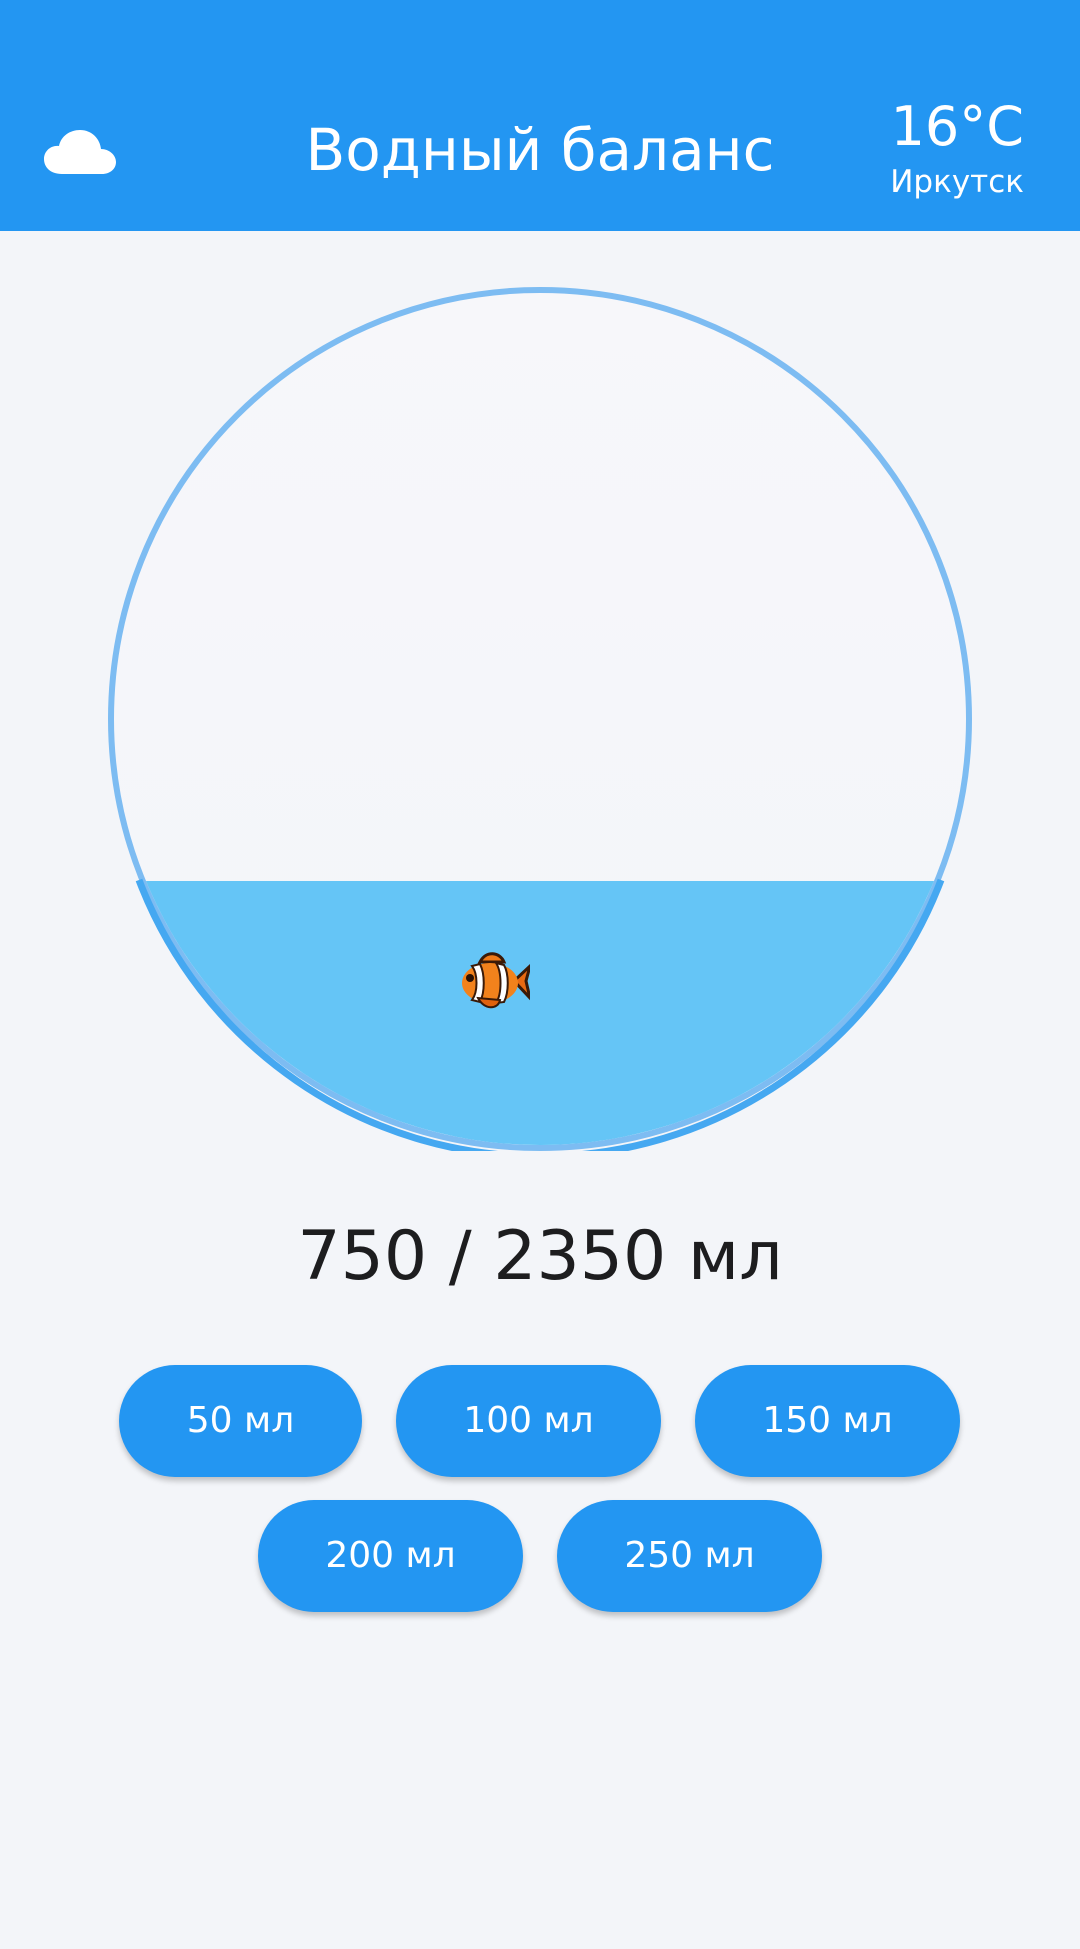 This screenshot has width=1080, height=1949. What do you see at coordinates (957, 182) in the screenshot?
I see `city-label: Иркутск` at bounding box center [957, 182].